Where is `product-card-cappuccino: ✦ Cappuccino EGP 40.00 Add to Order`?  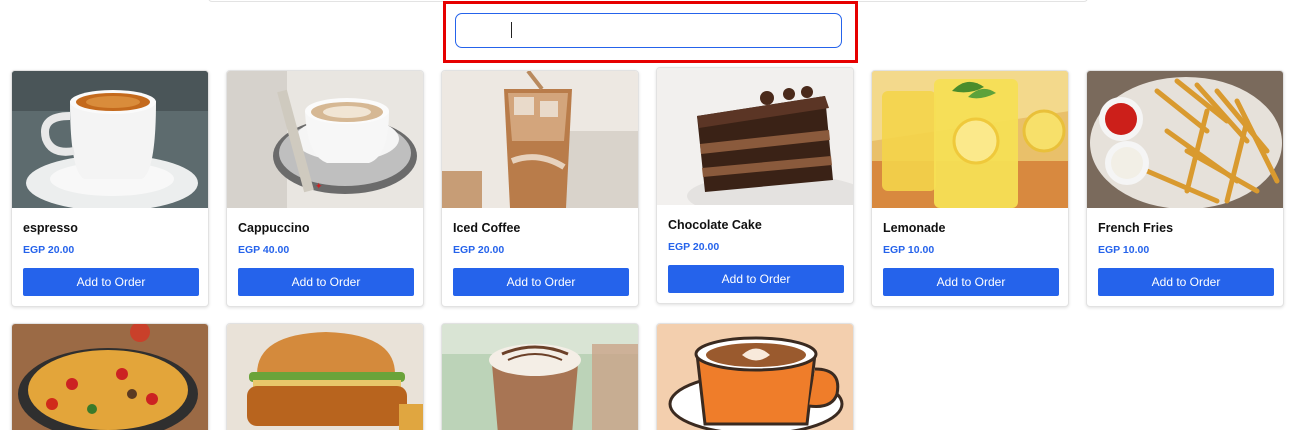
product-card-cappuccino: ✦ Cappuccino EGP 40.00 Add to Order is located at coordinates (325, 188).